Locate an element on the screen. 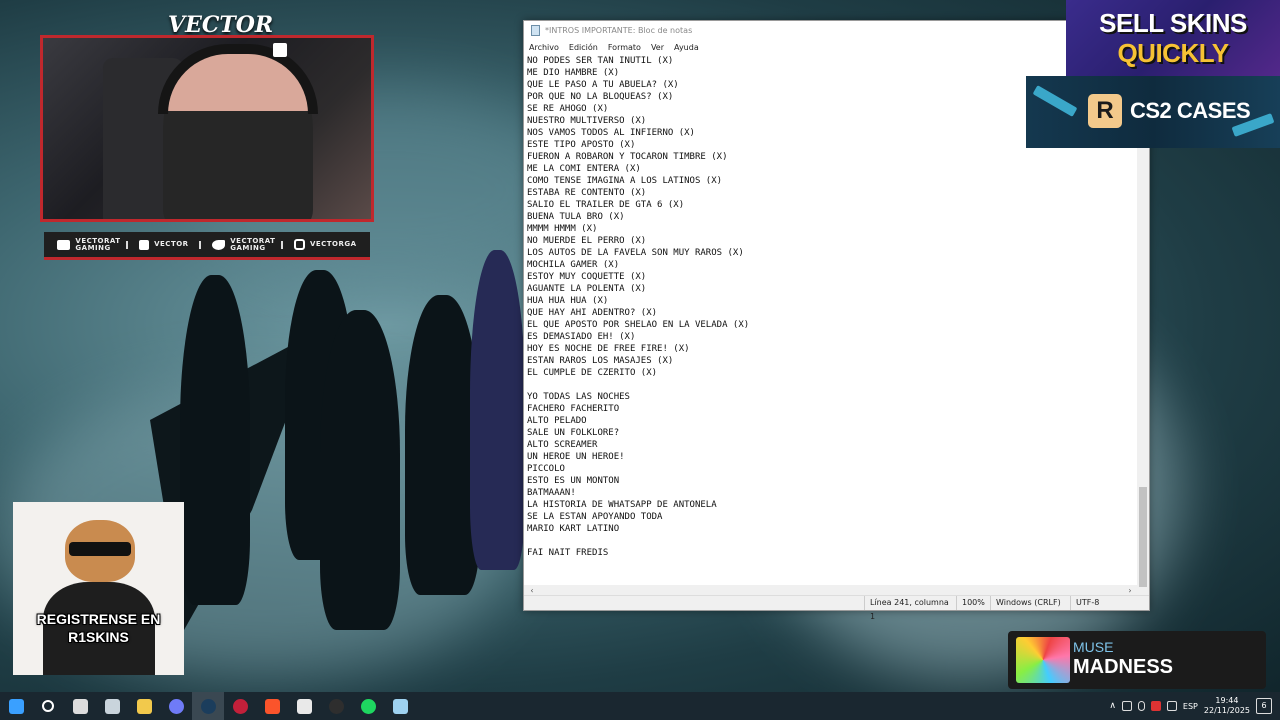 The width and height of the screenshot is (1280, 720). sunglasses-icon is located at coordinates (100, 549).